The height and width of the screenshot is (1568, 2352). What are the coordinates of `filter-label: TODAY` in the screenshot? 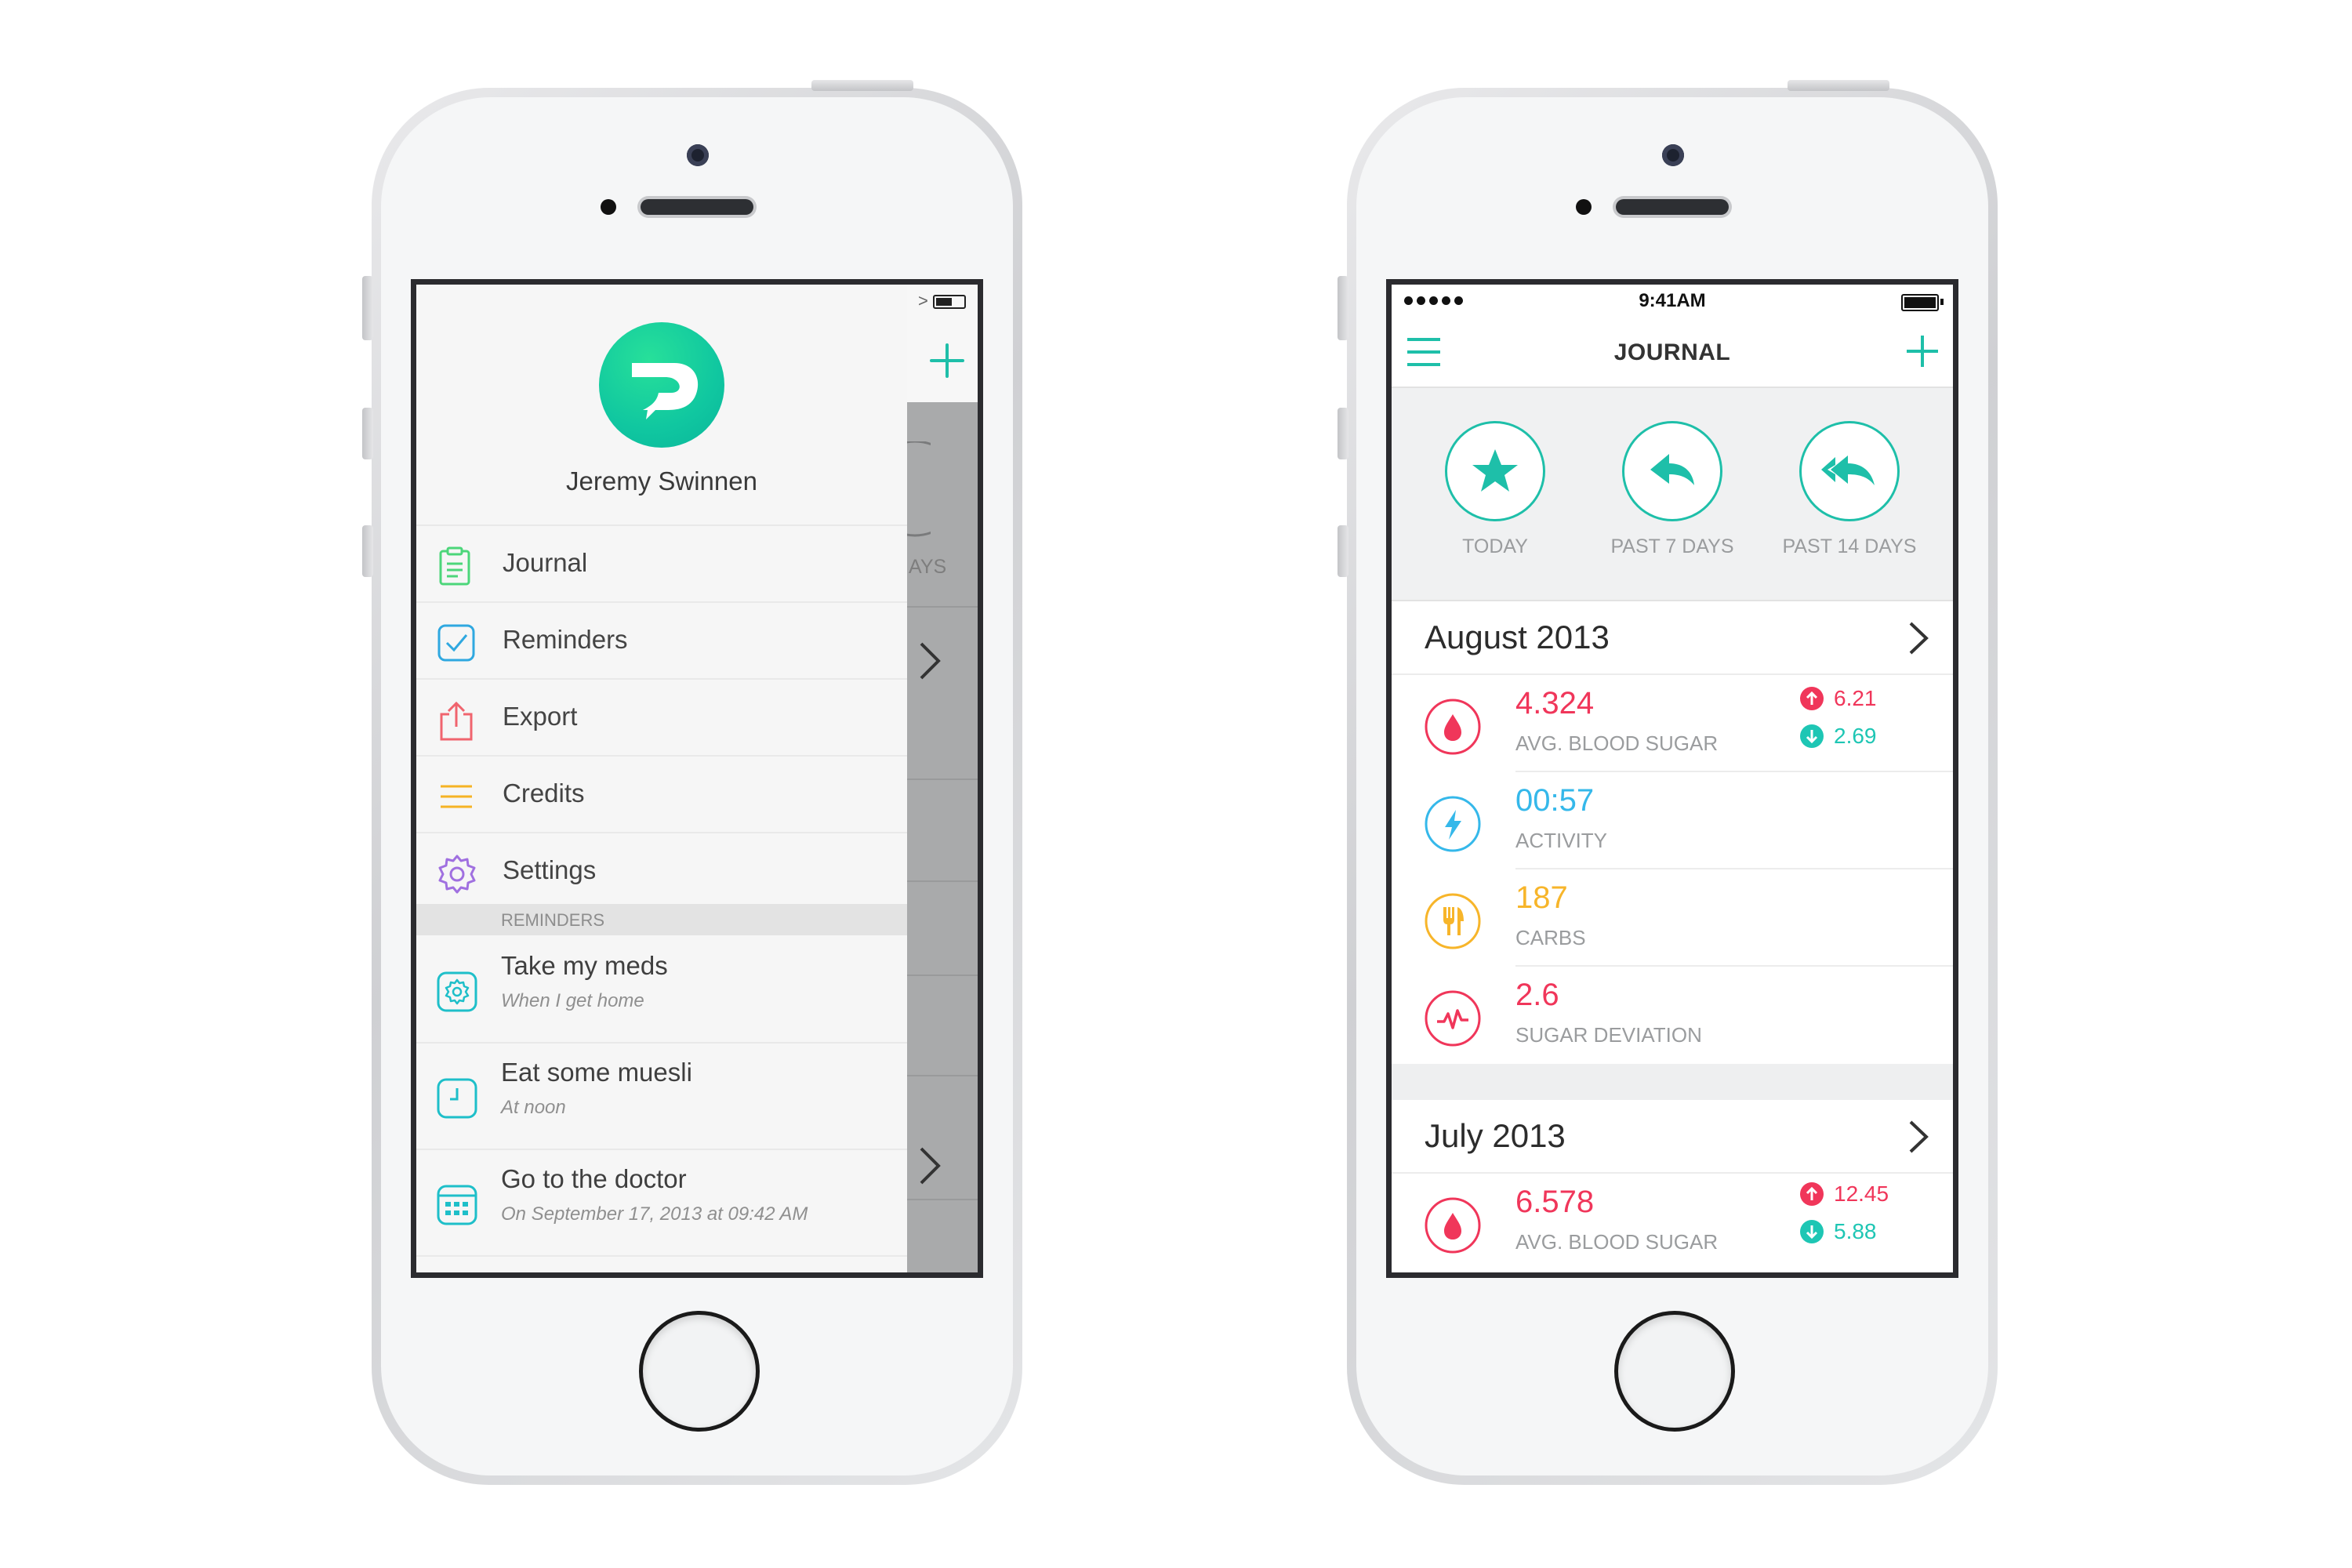 It's located at (1495, 546).